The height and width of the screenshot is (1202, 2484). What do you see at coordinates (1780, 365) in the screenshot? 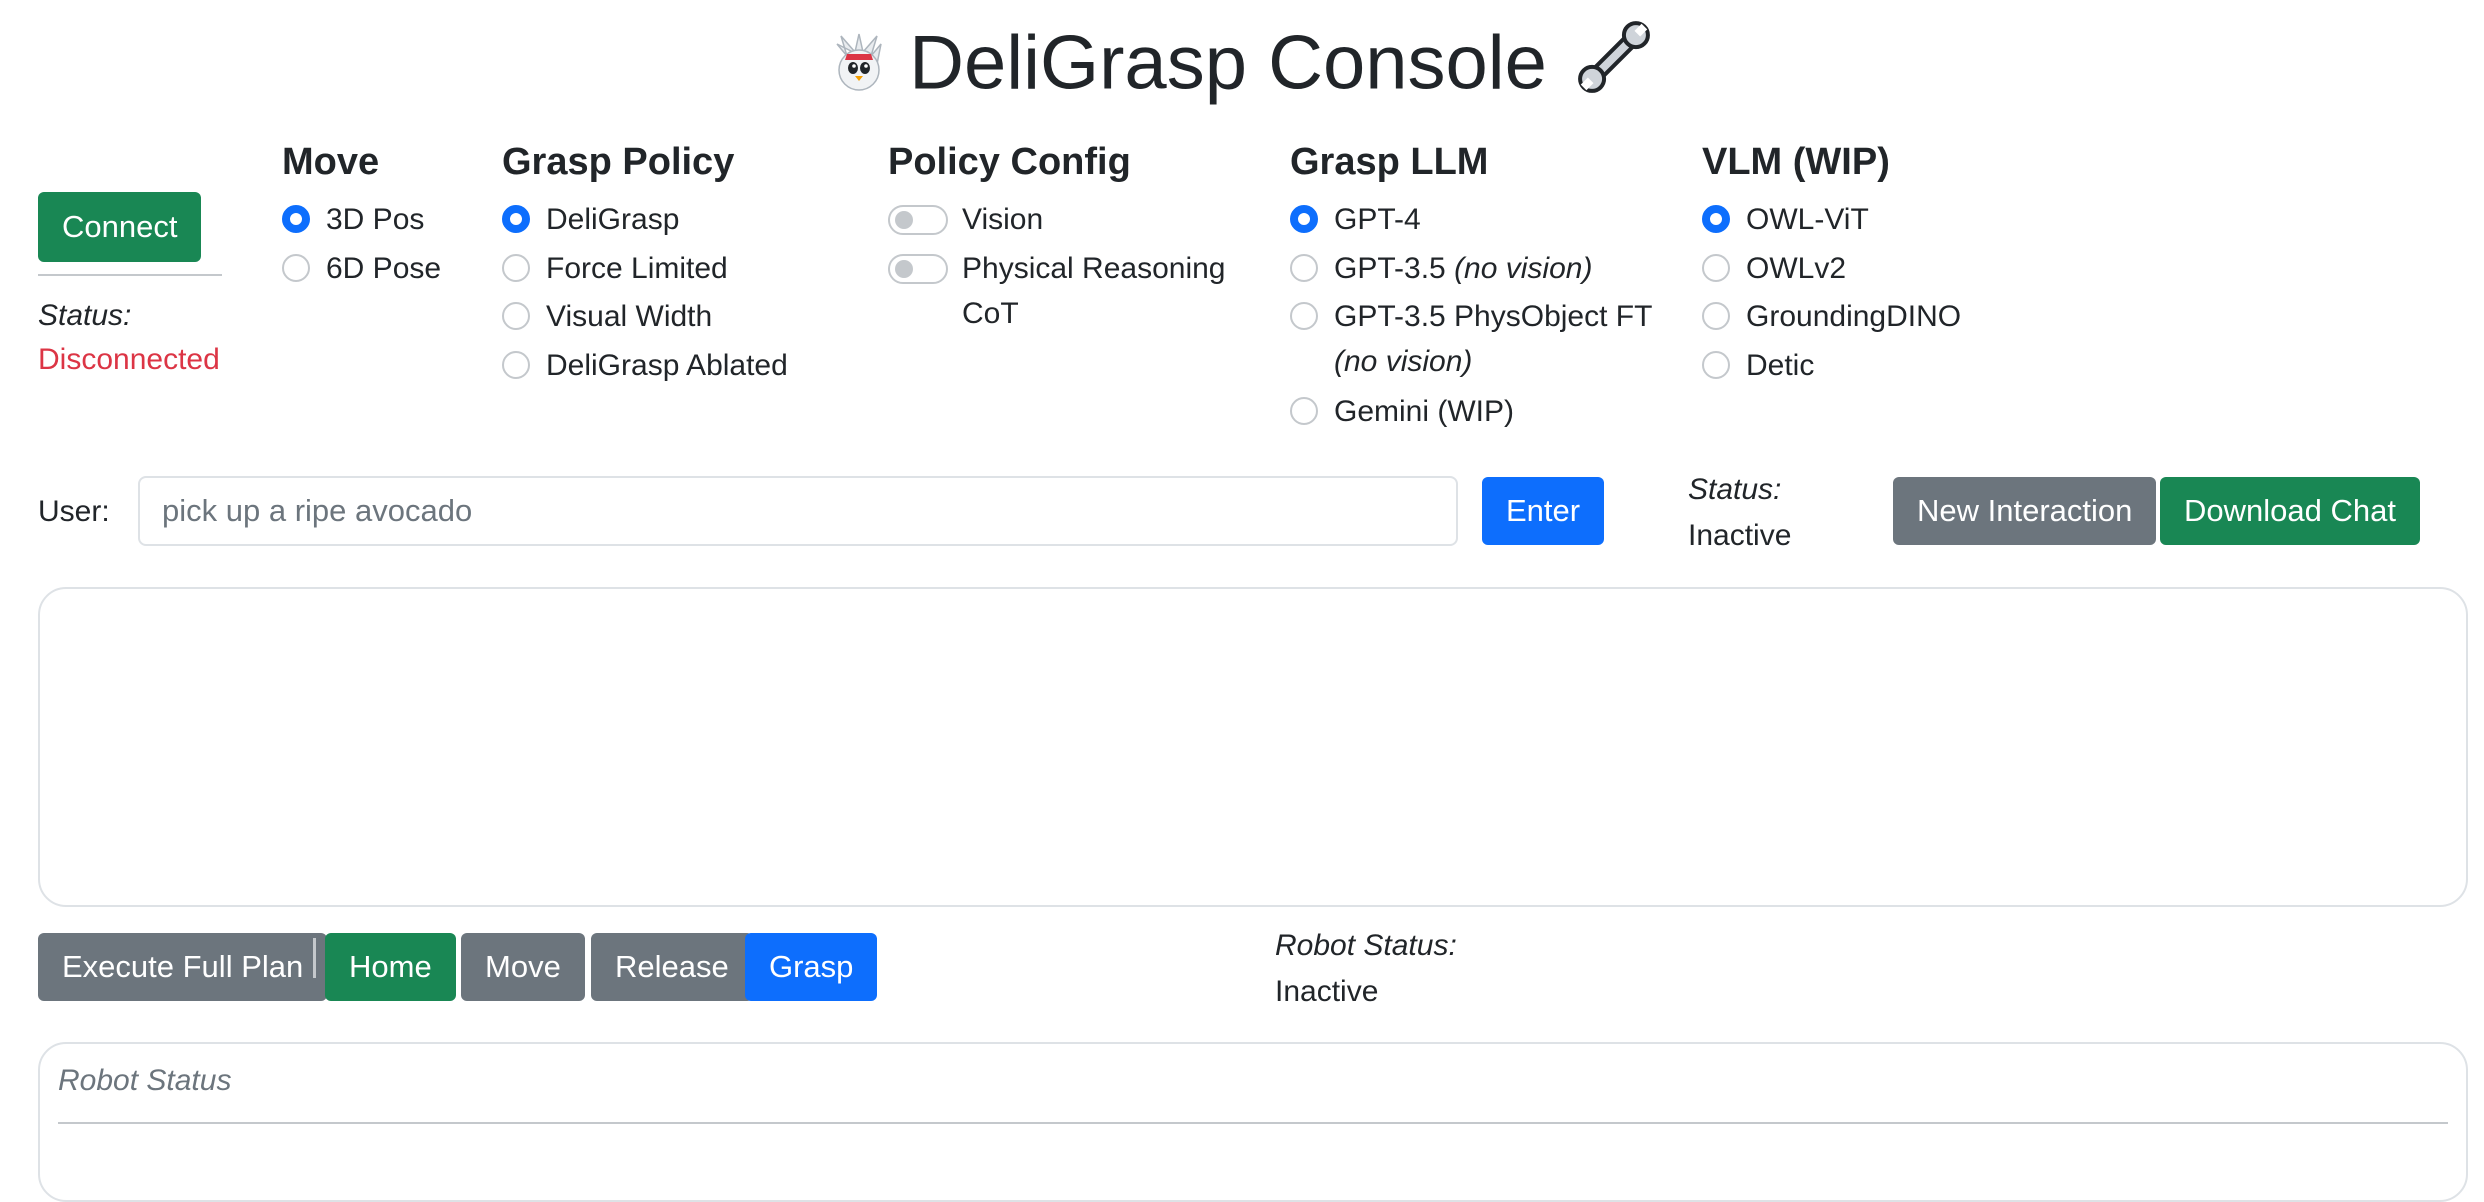
I see `option-label: Detic` at bounding box center [1780, 365].